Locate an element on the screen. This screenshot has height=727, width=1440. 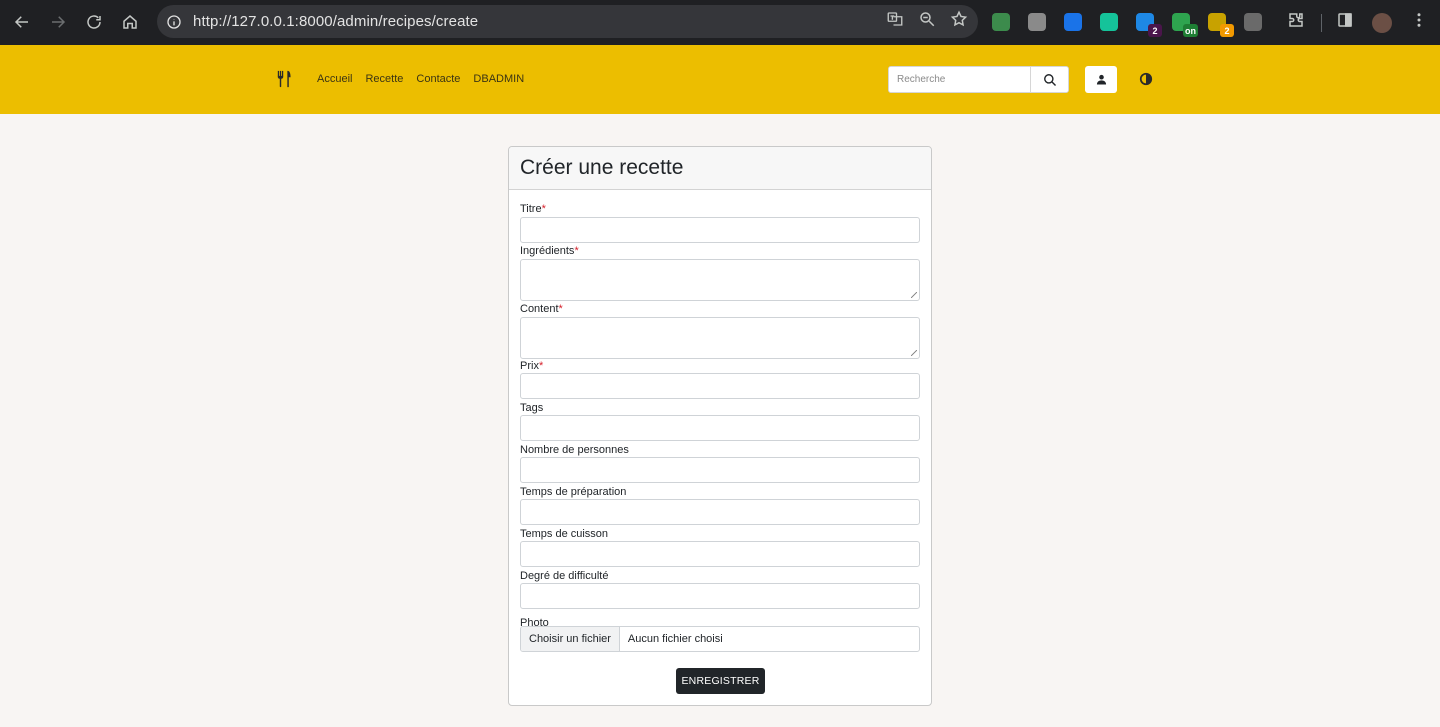
prix-label: Prix* is located at coordinates (531, 366).